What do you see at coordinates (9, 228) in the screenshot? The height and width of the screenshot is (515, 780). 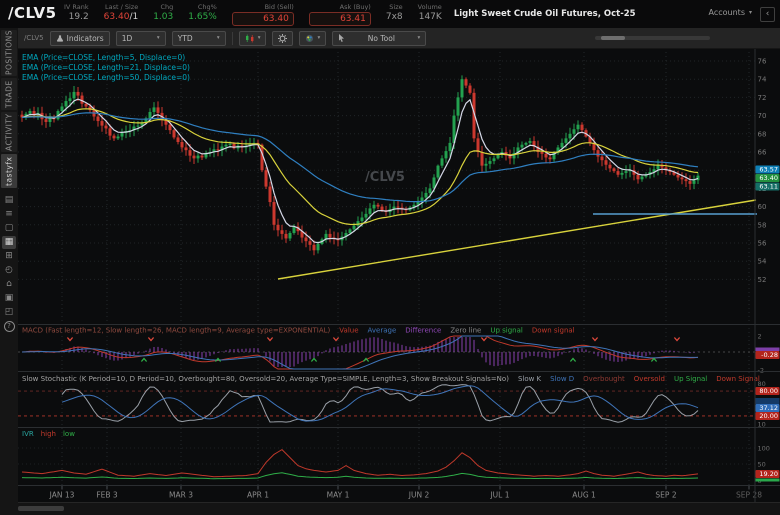 I see `media-icon: ▢` at bounding box center [9, 228].